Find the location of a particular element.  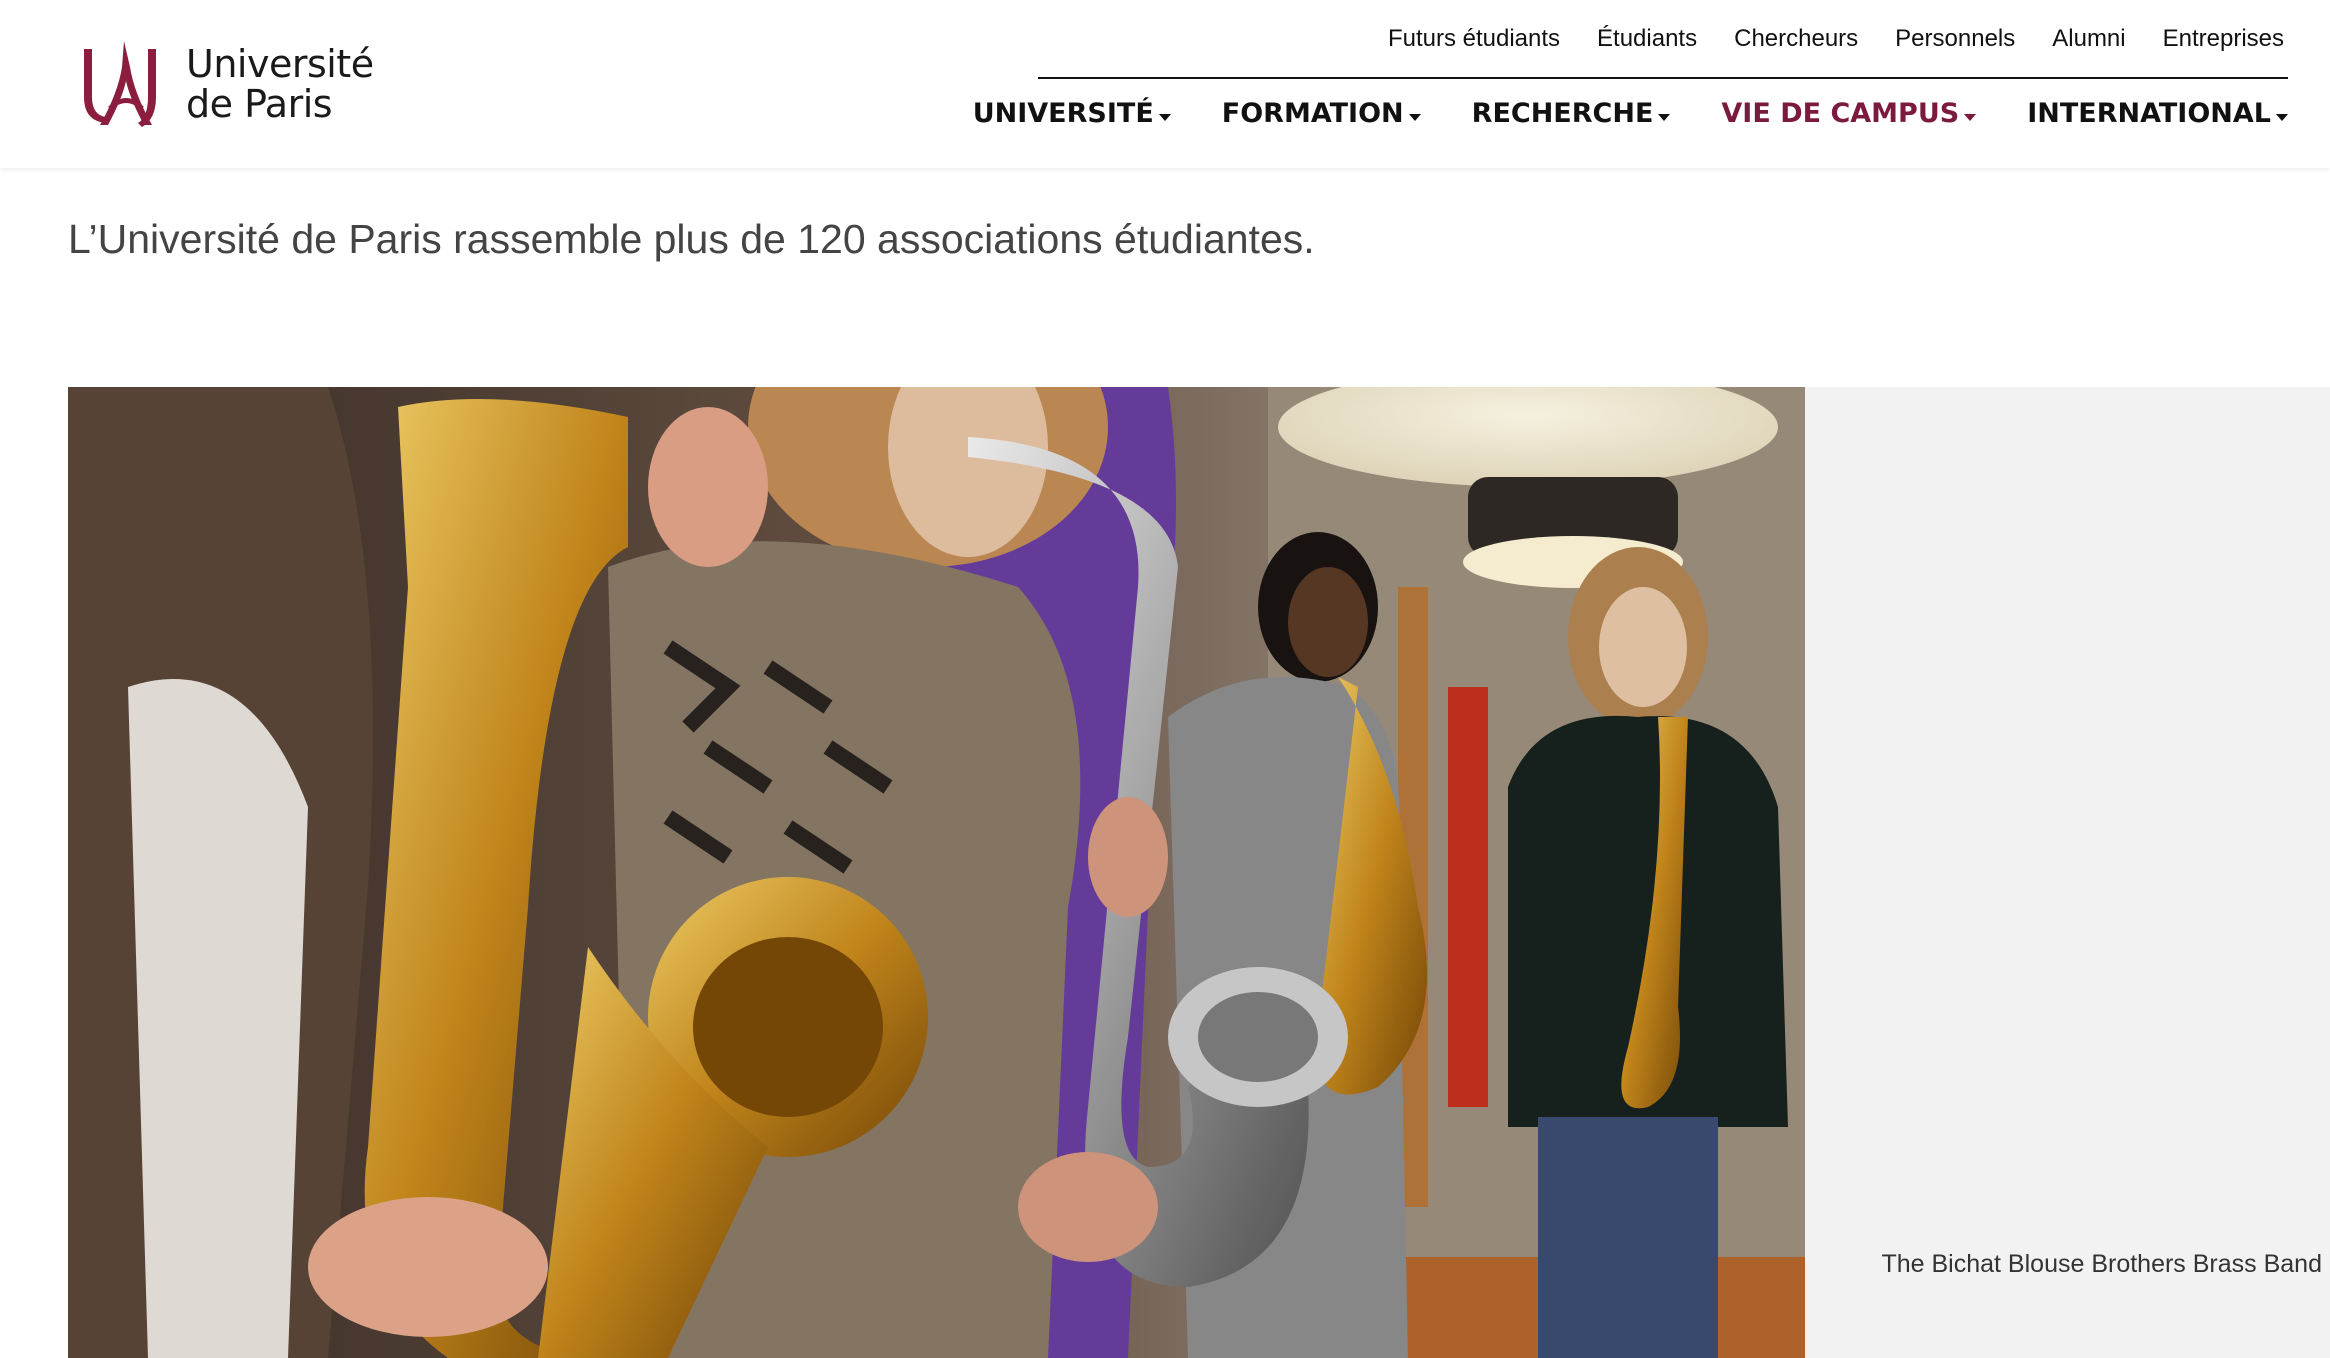

utility-link-personnels: Personnels is located at coordinates (1955, 39).